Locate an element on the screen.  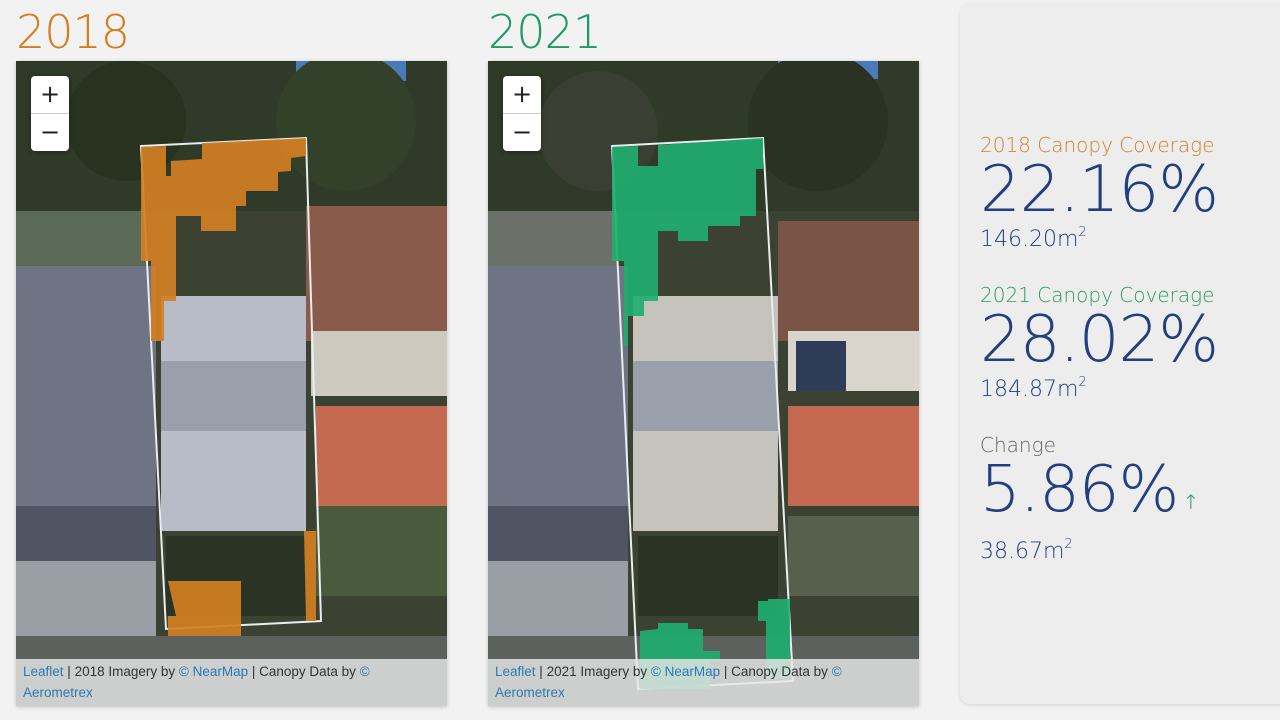
year-title-2018: 2018 is located at coordinates (73, 32).